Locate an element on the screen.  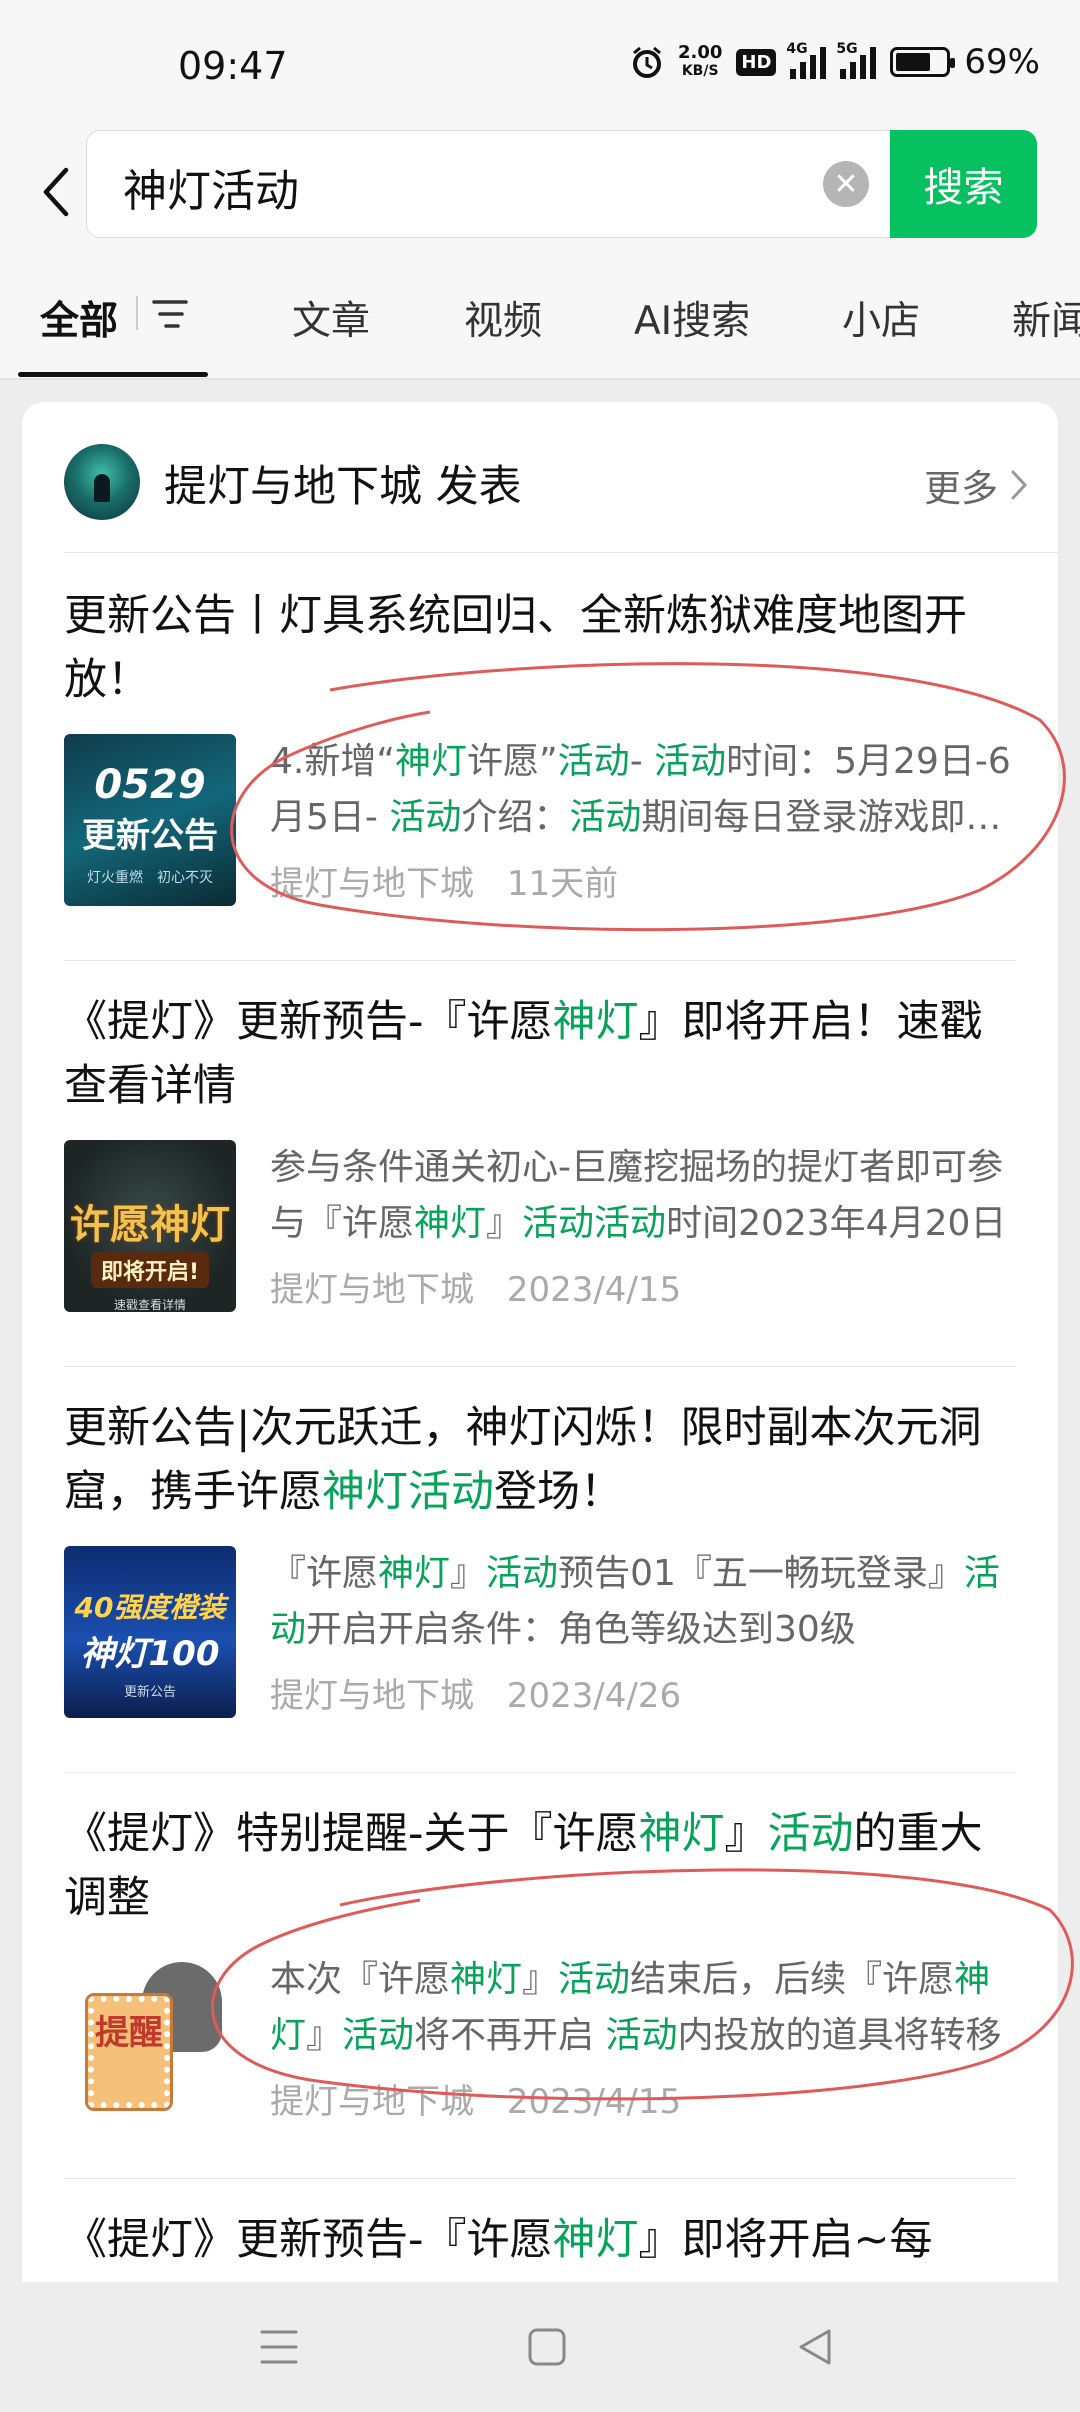
tab-shop: 小店 is located at coordinates (881, 318).